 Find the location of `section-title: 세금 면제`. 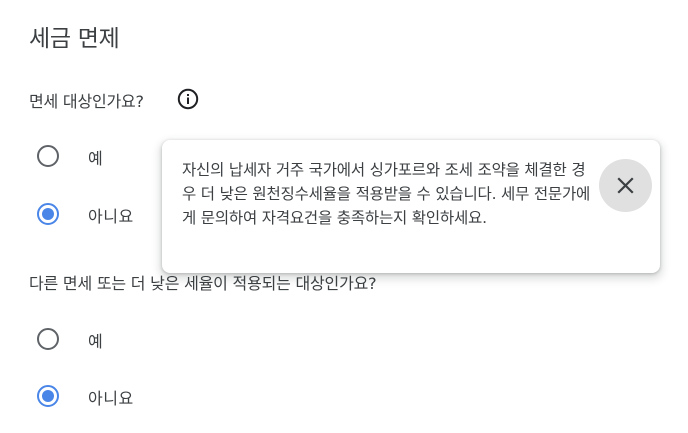

section-title: 세금 면제 is located at coordinates (74, 39).